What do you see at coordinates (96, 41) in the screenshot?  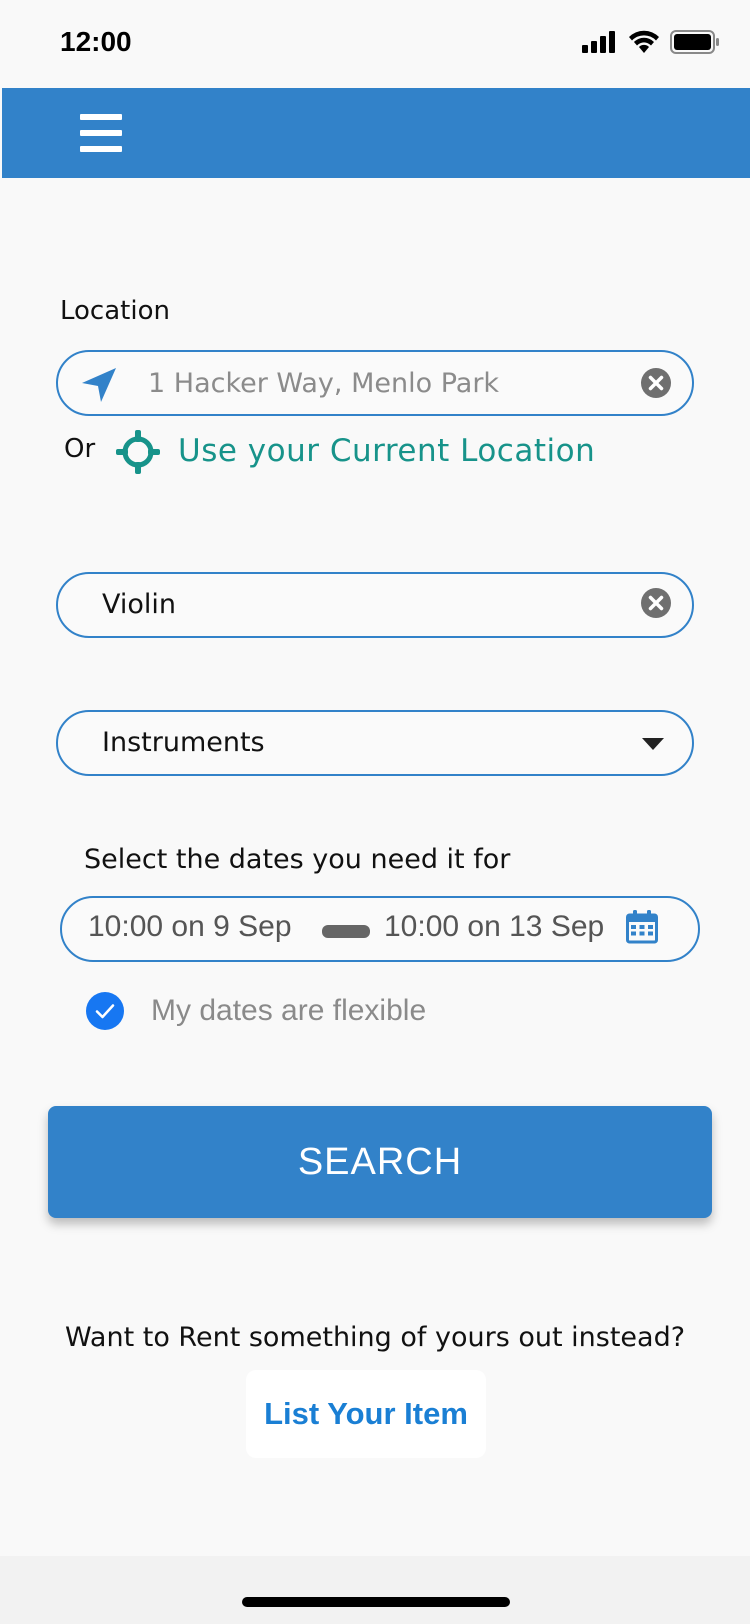 I see `status-time: 12:00` at bounding box center [96, 41].